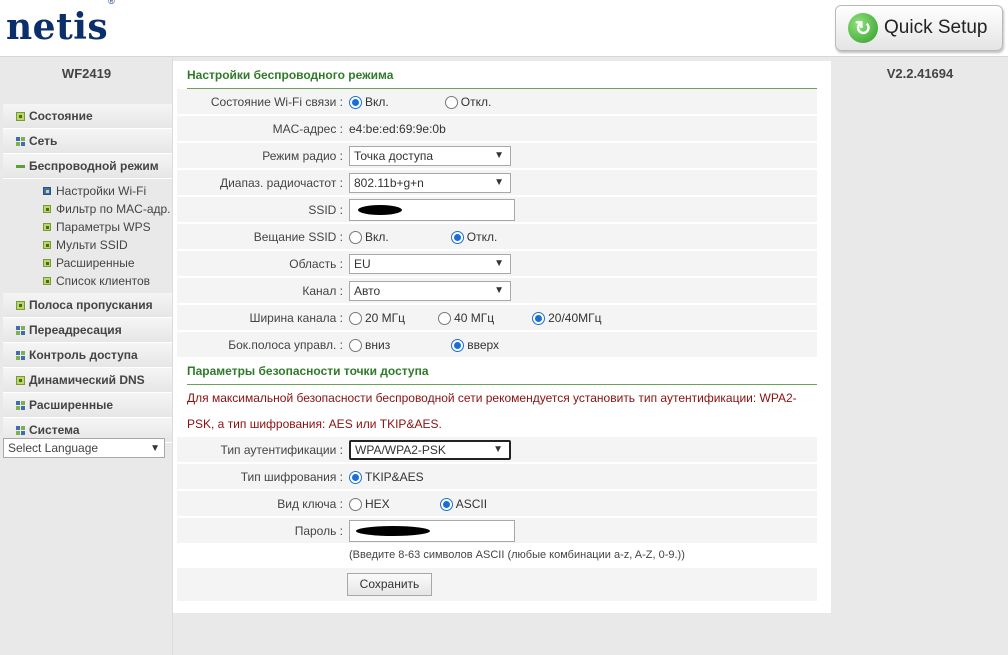  I want to click on wifi-off-radio: Откл., so click(467, 102).